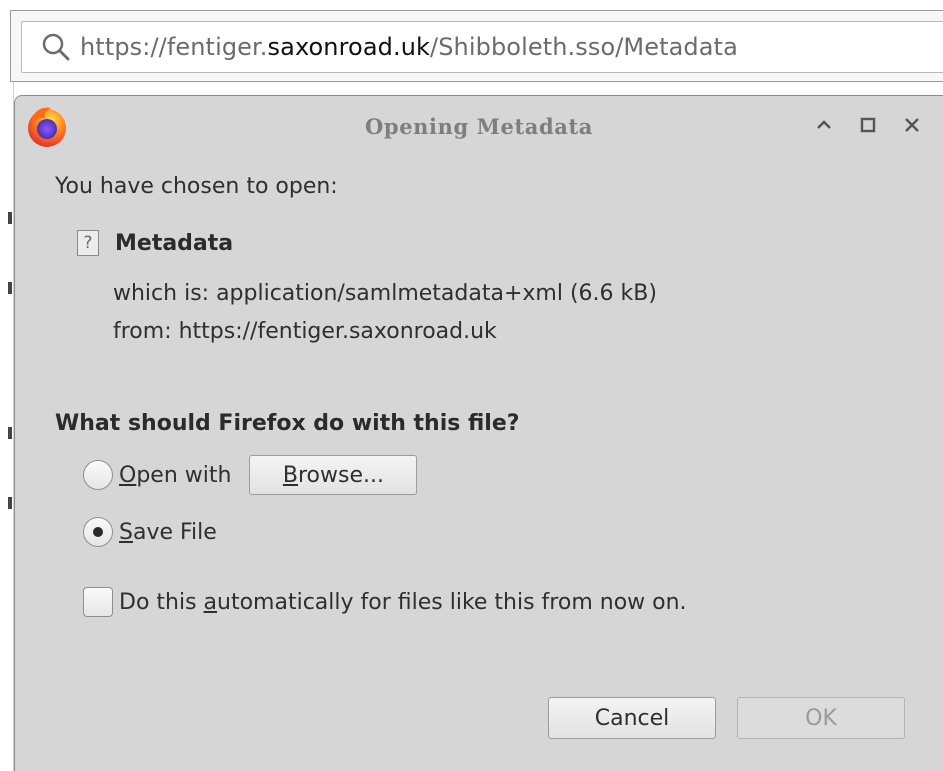 The image size is (943, 771). I want to click on action-question: What should Firefox do with this file?, so click(287, 423).